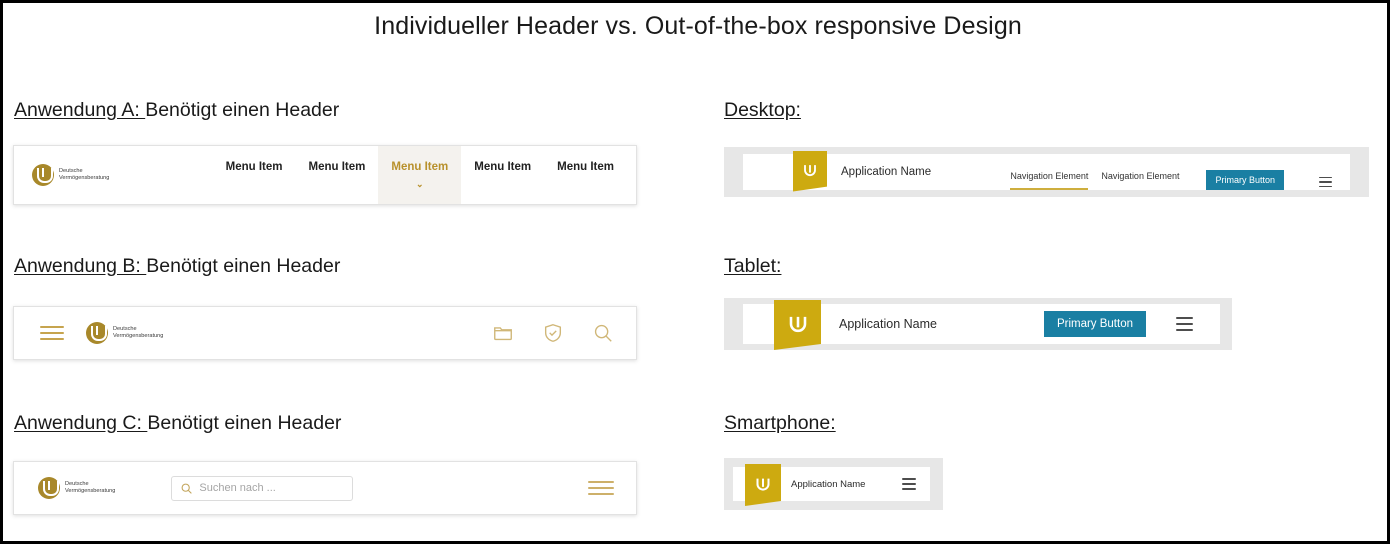  I want to click on section-heading-anwendung-a: Anwendung A: Benötigt einen Header, so click(176, 110).